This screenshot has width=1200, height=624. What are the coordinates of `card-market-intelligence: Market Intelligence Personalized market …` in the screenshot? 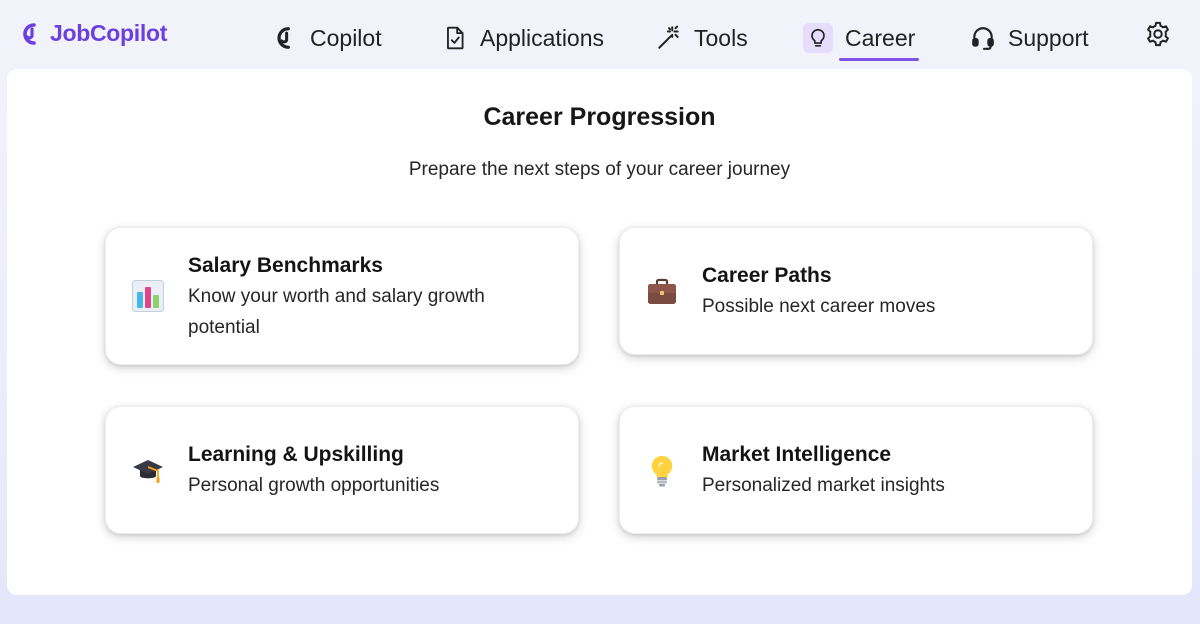 It's located at (856, 470).